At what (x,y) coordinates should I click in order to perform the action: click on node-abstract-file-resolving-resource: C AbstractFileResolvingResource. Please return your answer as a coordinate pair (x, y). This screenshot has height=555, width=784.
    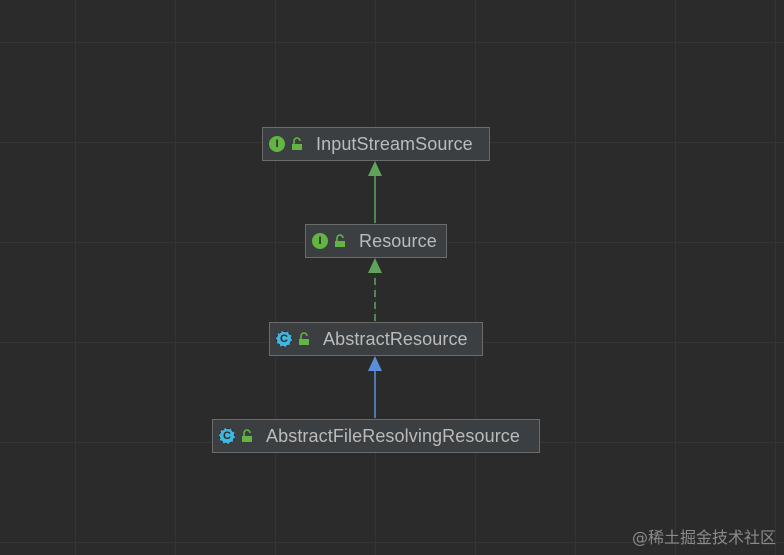
    Looking at the image, I should click on (376, 436).